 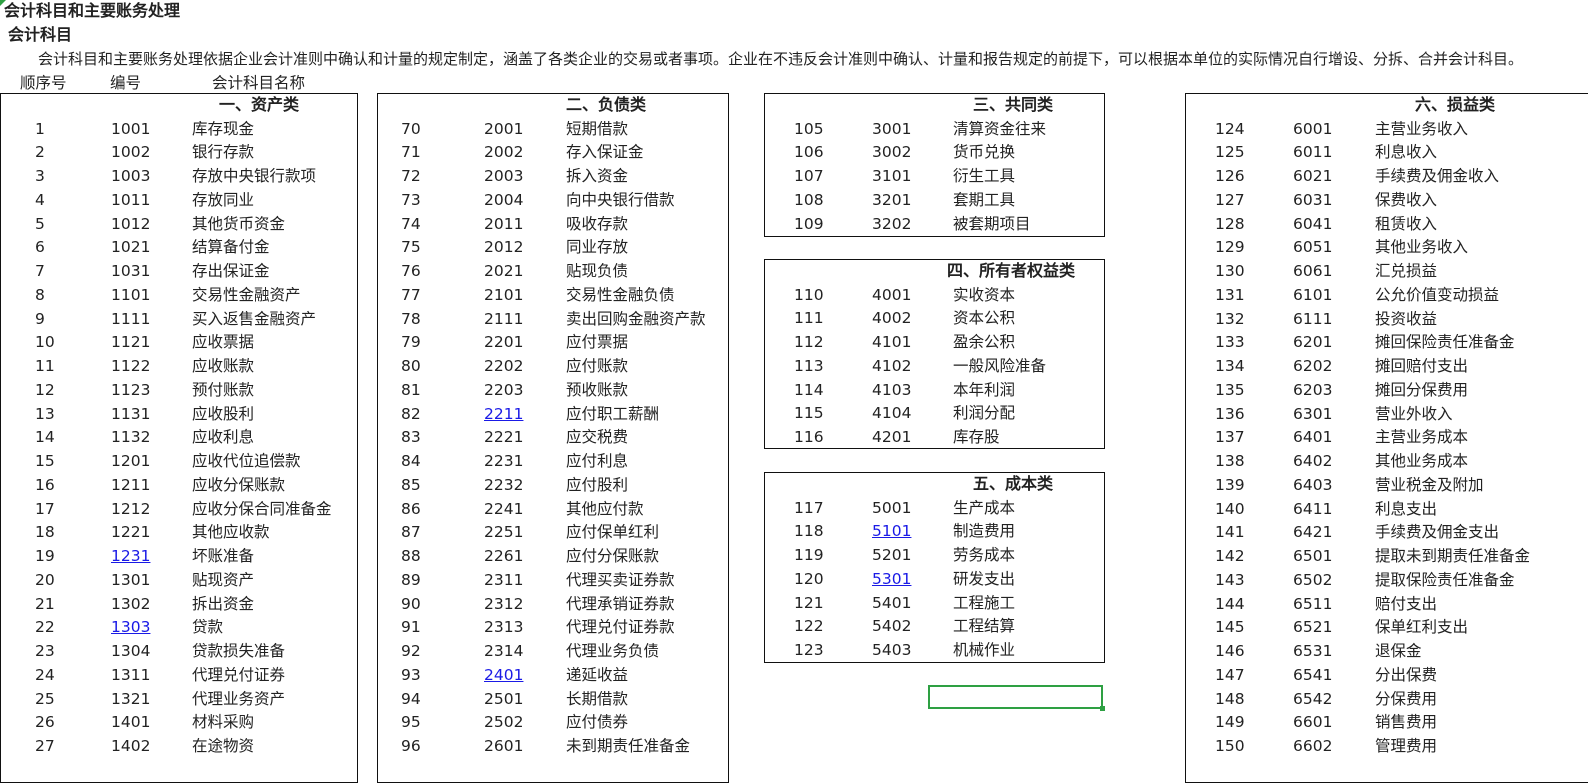 I want to click on table-row: 135 6203 摊回分保费用, so click(x=1387, y=391).